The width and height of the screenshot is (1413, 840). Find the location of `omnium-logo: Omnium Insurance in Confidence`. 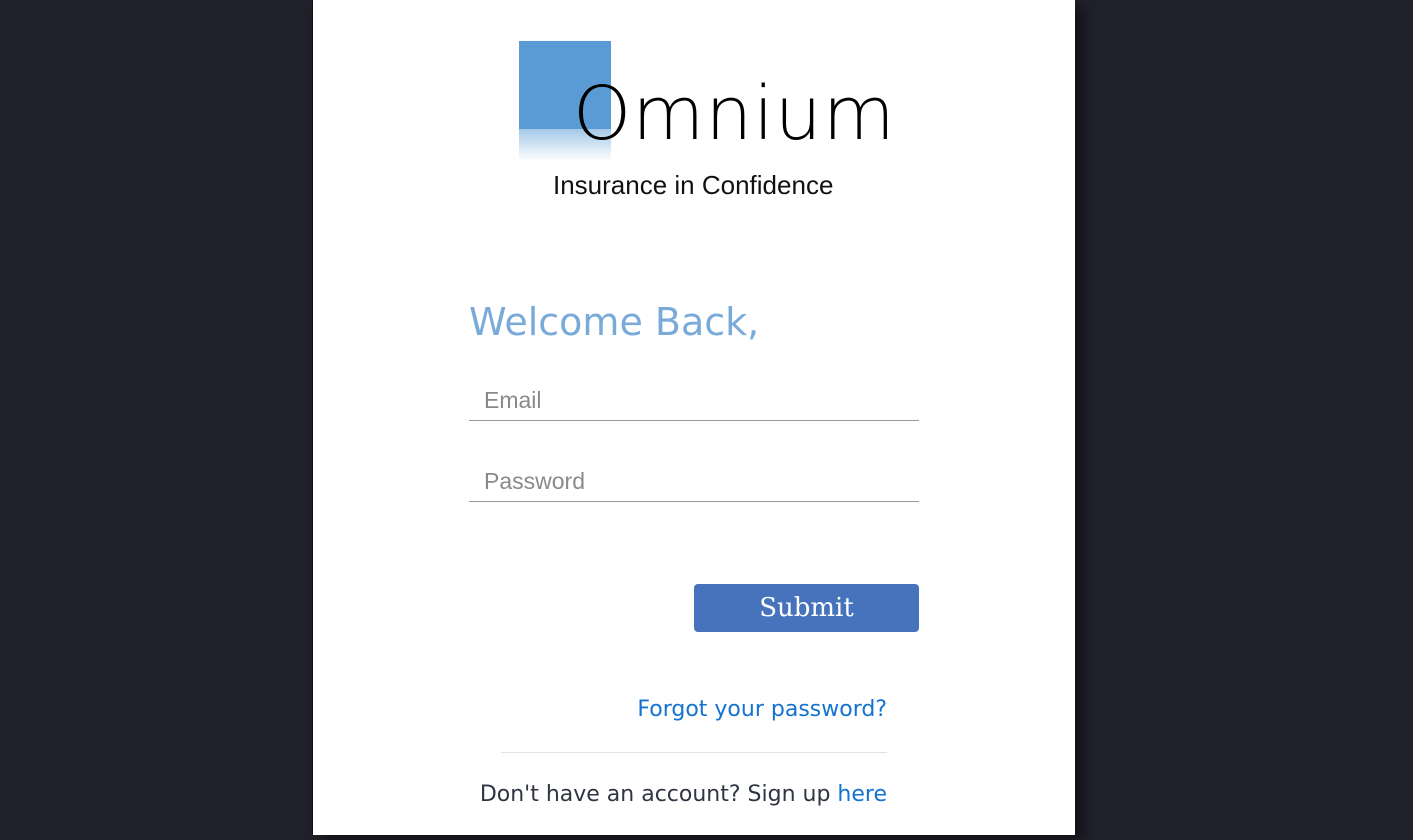

omnium-logo: Omnium Insurance in Confidence is located at coordinates (707, 126).